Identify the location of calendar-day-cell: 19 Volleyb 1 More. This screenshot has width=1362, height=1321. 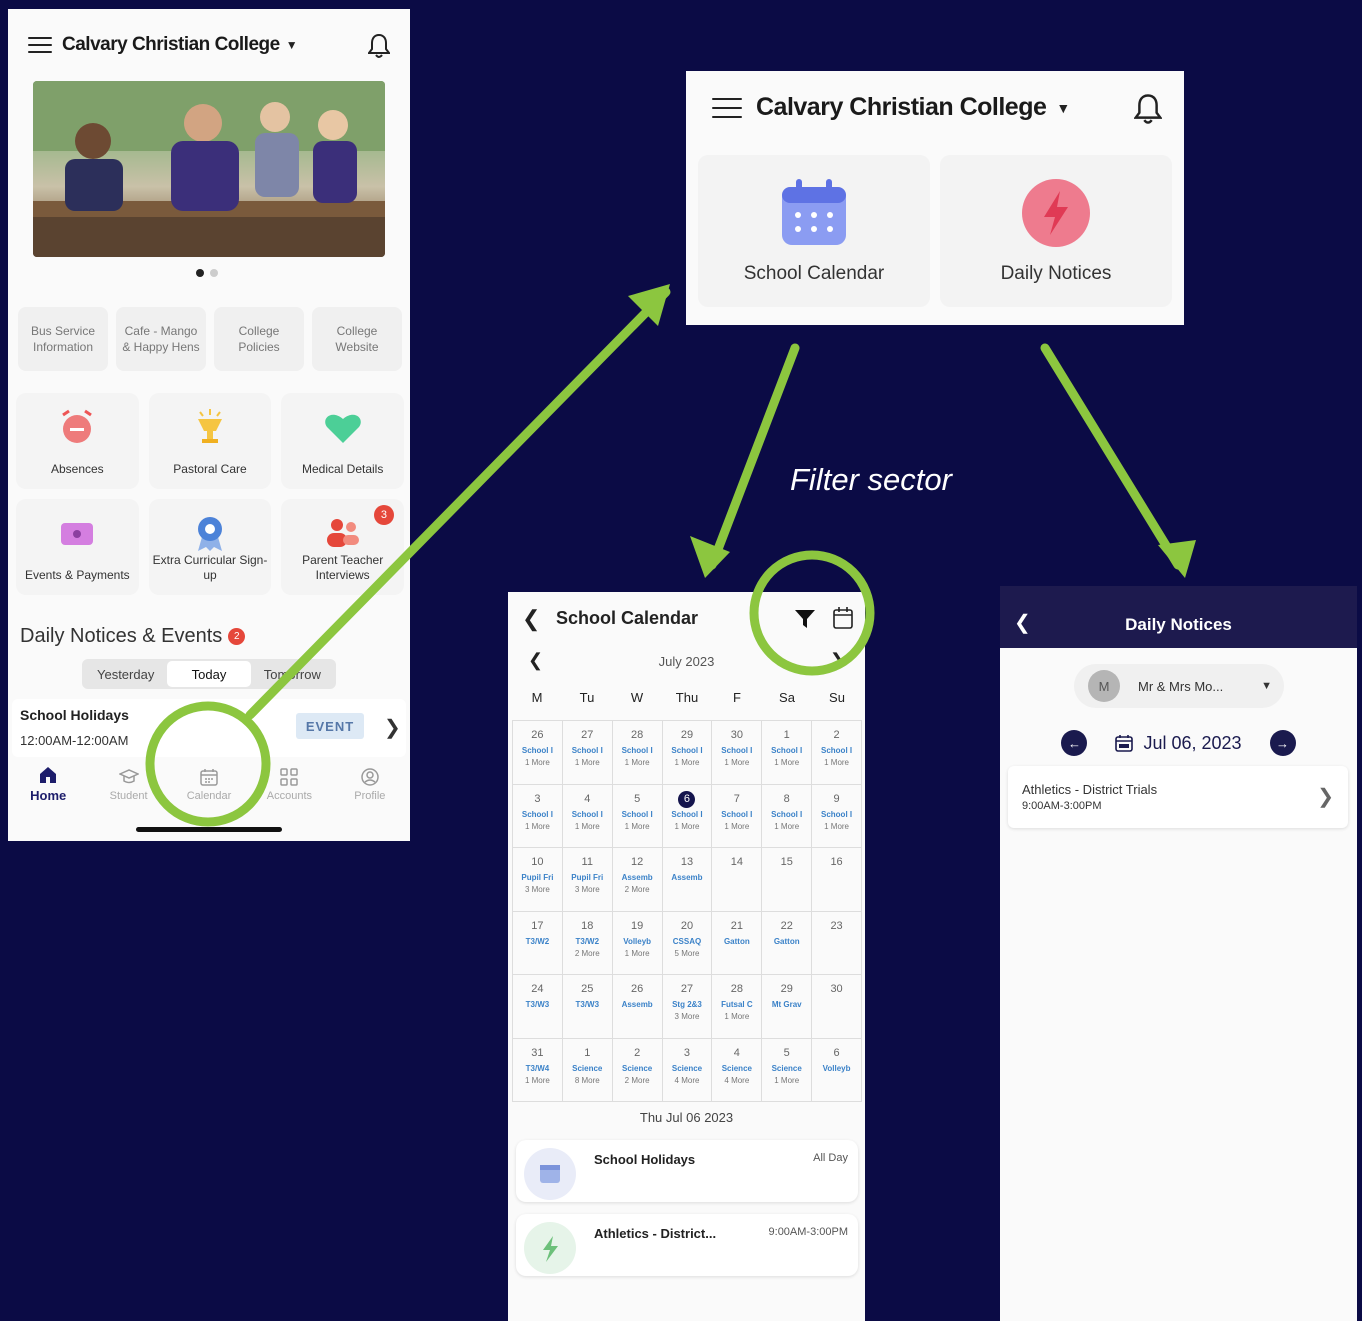
(637, 943).